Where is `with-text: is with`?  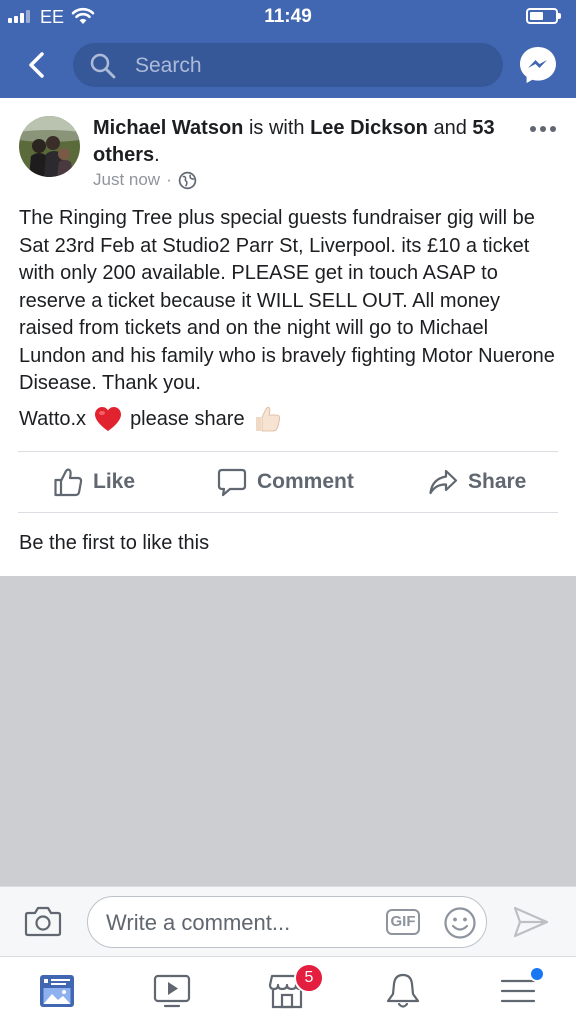
with-text: is with is located at coordinates (277, 128).